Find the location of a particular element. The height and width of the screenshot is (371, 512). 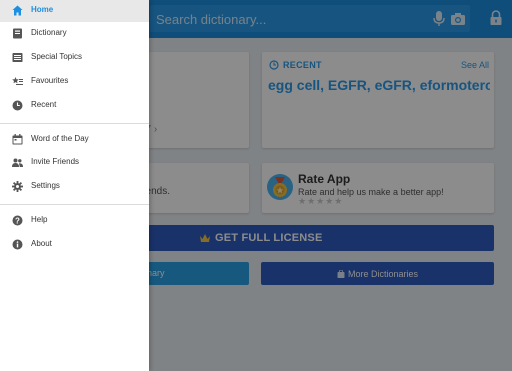

drawer-item-invite-friends: Invite Friends is located at coordinates (74, 163).